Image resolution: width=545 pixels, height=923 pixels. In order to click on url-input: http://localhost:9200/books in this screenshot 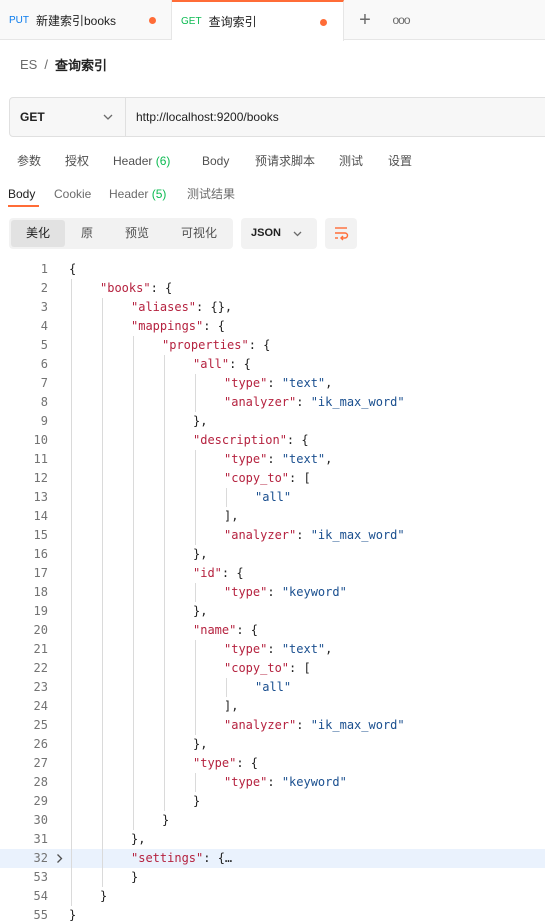, I will do `click(207, 117)`.